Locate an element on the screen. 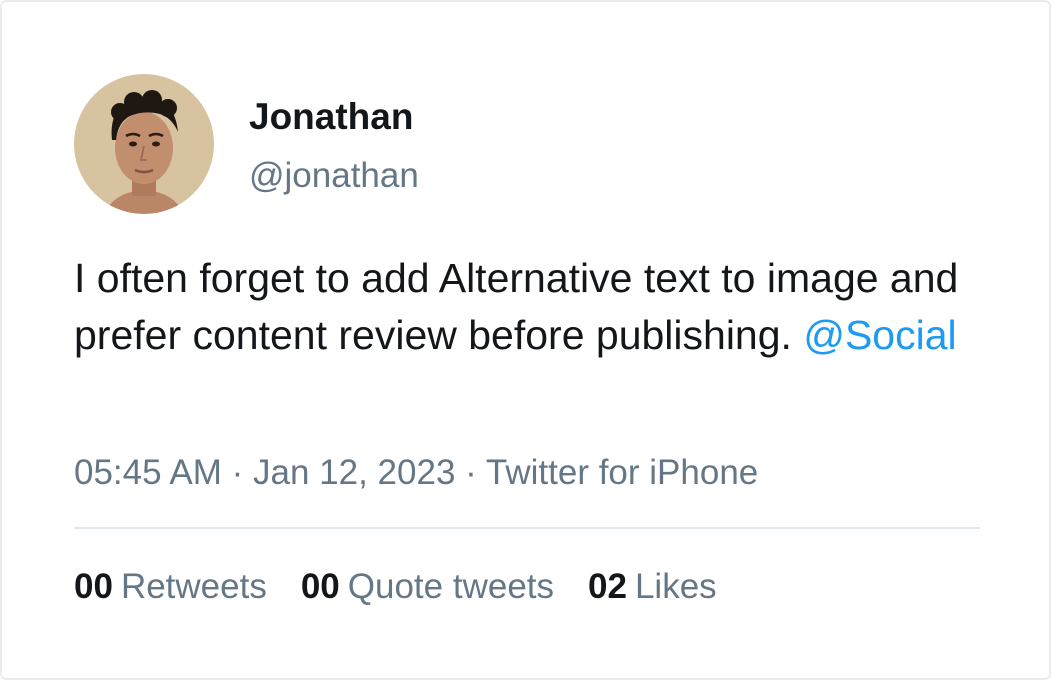 The height and width of the screenshot is (680, 1051). divider is located at coordinates (527, 528).